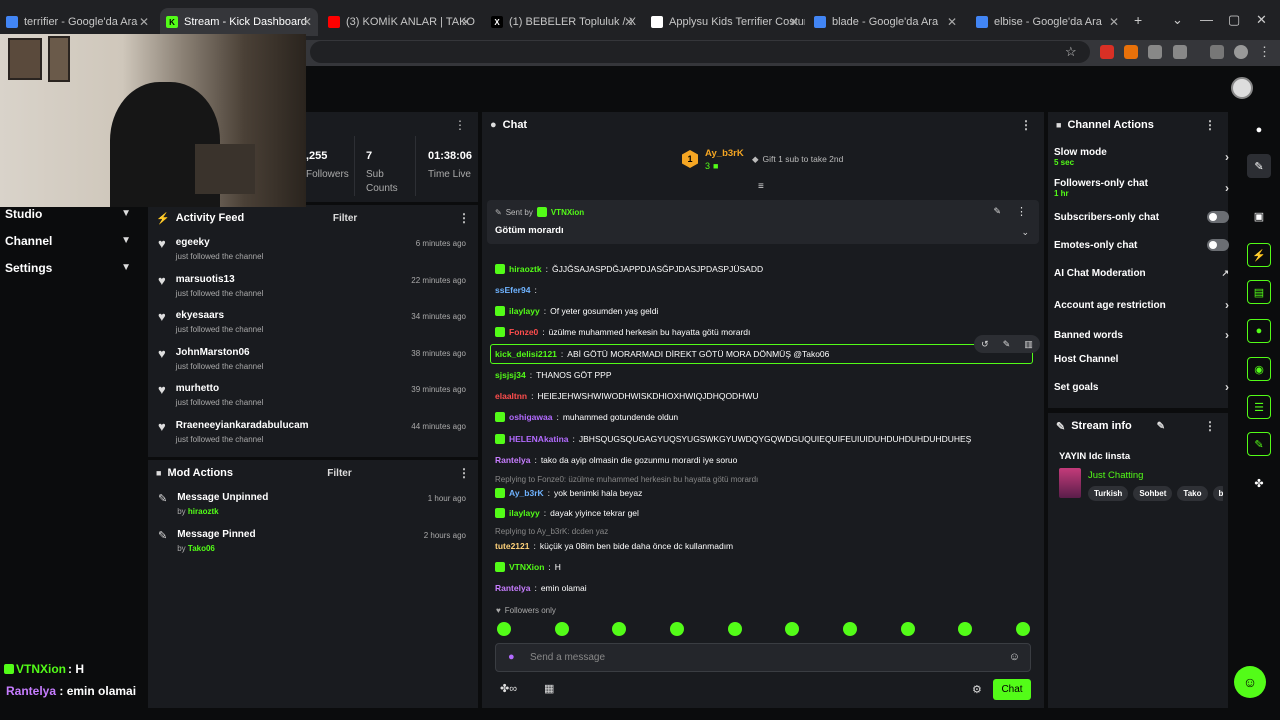  What do you see at coordinates (567, 513) in the screenshot?
I see `chat-message: ilaylayy: dayak yiyince tekrar gel` at bounding box center [567, 513].